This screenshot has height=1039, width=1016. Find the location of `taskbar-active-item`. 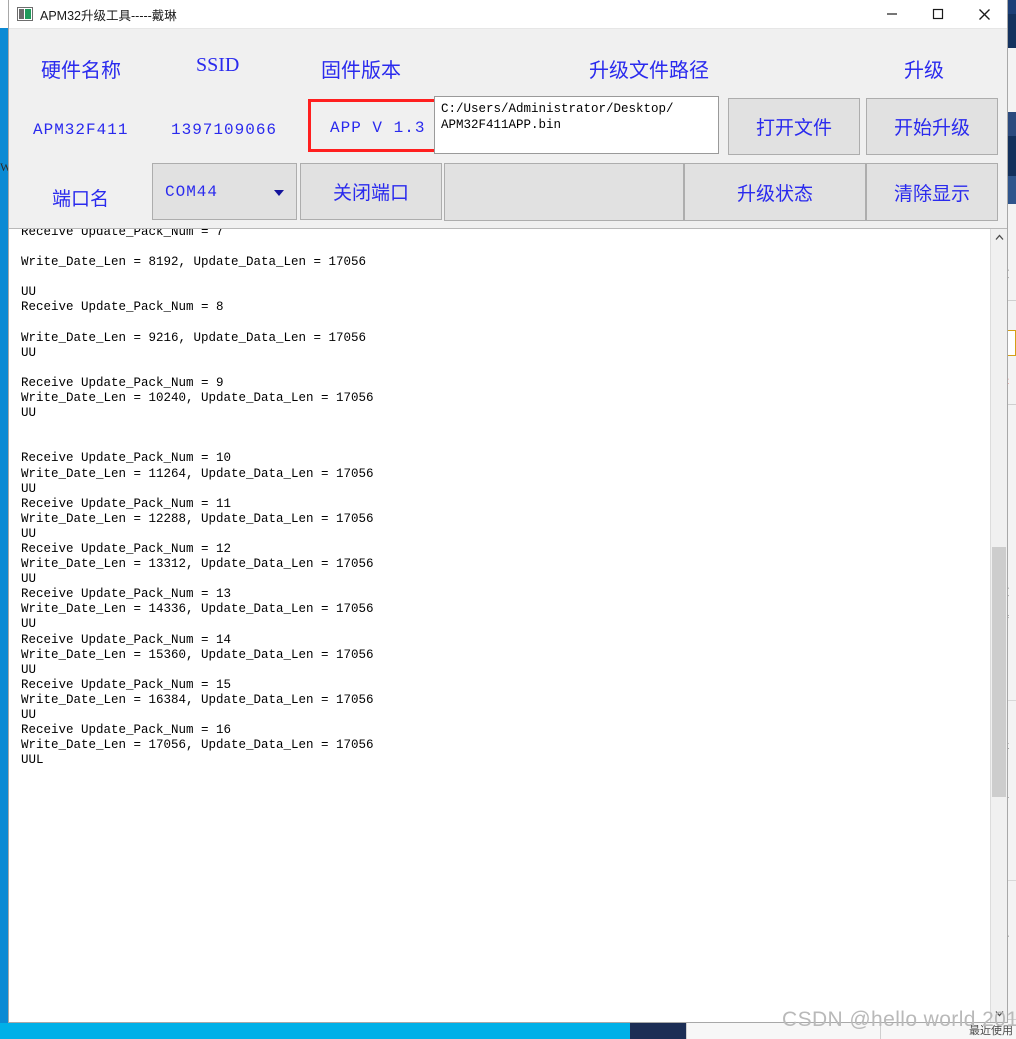

taskbar-active-item is located at coordinates (658, 1031).